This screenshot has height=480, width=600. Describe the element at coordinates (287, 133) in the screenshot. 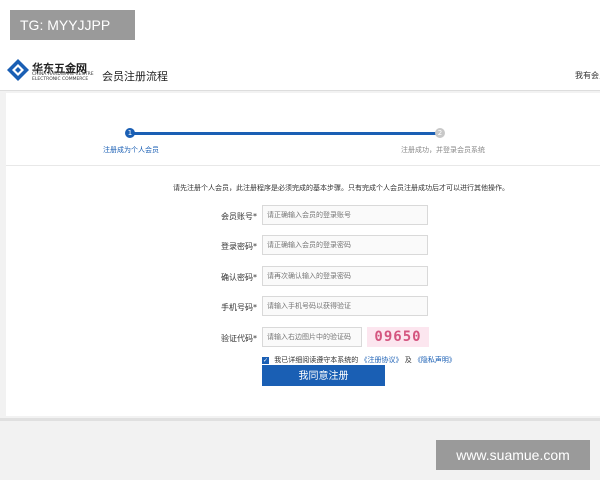

I see `step-progress-line` at that location.